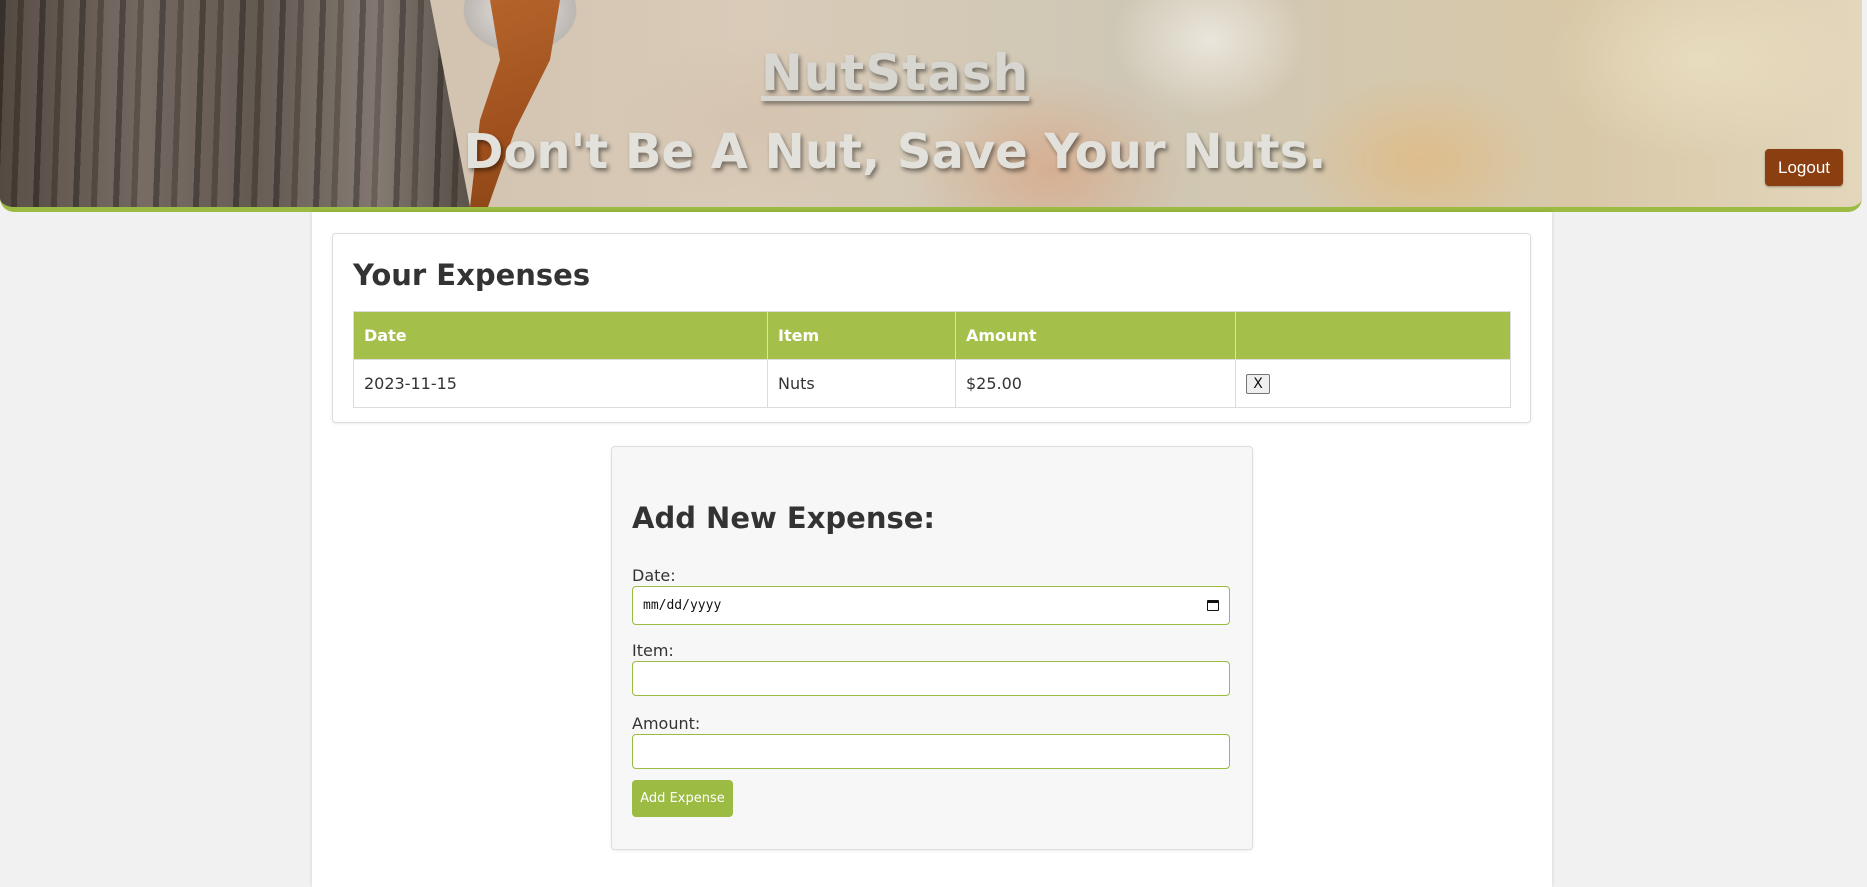  I want to click on delete-expense-button: X, so click(1258, 384).